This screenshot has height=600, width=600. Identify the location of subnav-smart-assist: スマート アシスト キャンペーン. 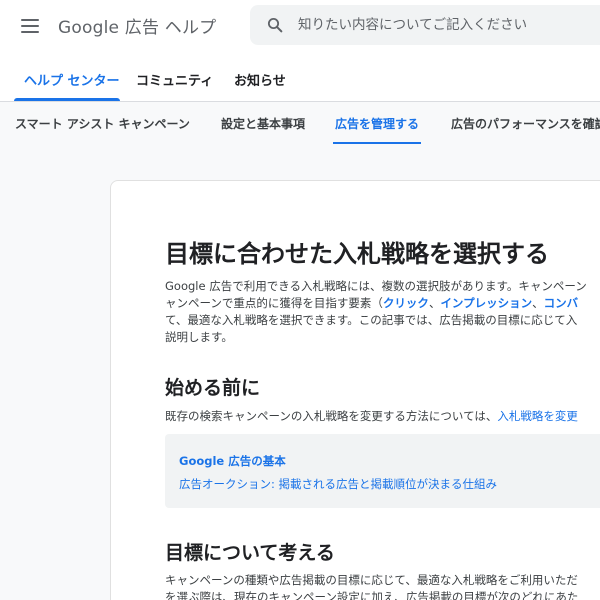
(102, 123).